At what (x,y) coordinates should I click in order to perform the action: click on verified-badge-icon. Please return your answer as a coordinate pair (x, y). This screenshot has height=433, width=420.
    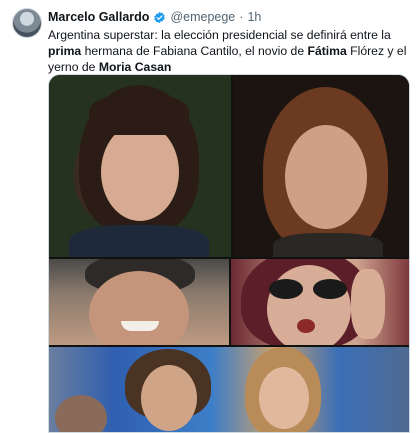
    Looking at the image, I should click on (160, 17).